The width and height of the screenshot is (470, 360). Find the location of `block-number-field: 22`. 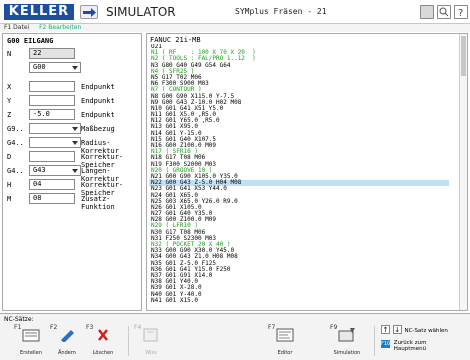

block-number-field: 22 is located at coordinates (52, 53).